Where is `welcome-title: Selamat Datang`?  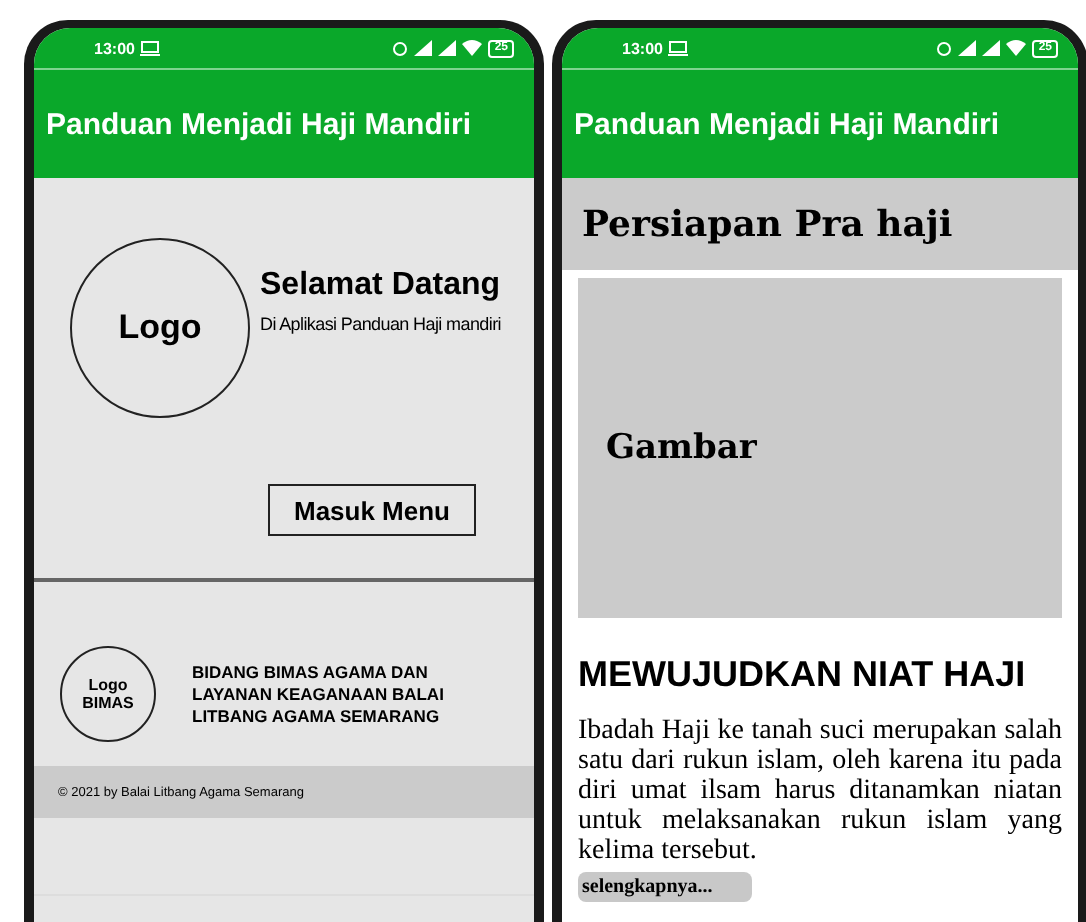 welcome-title: Selamat Datang is located at coordinates (380, 286).